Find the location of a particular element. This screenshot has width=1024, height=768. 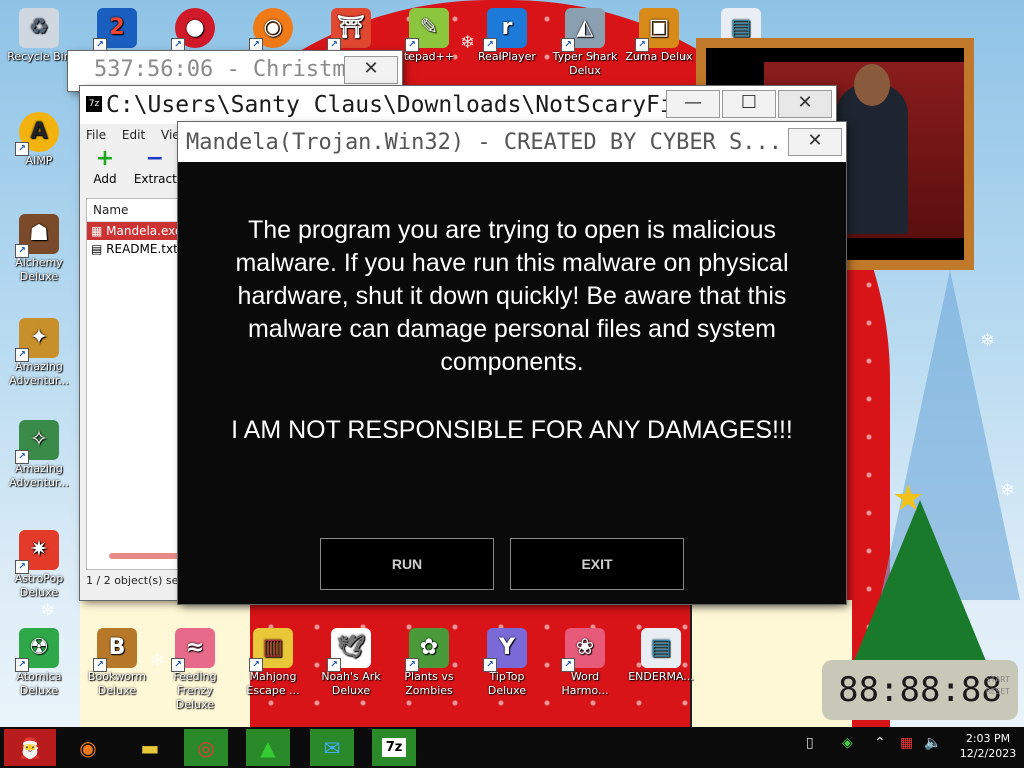

red-creature-icon: ● ↗ is located at coordinates (193, 30).